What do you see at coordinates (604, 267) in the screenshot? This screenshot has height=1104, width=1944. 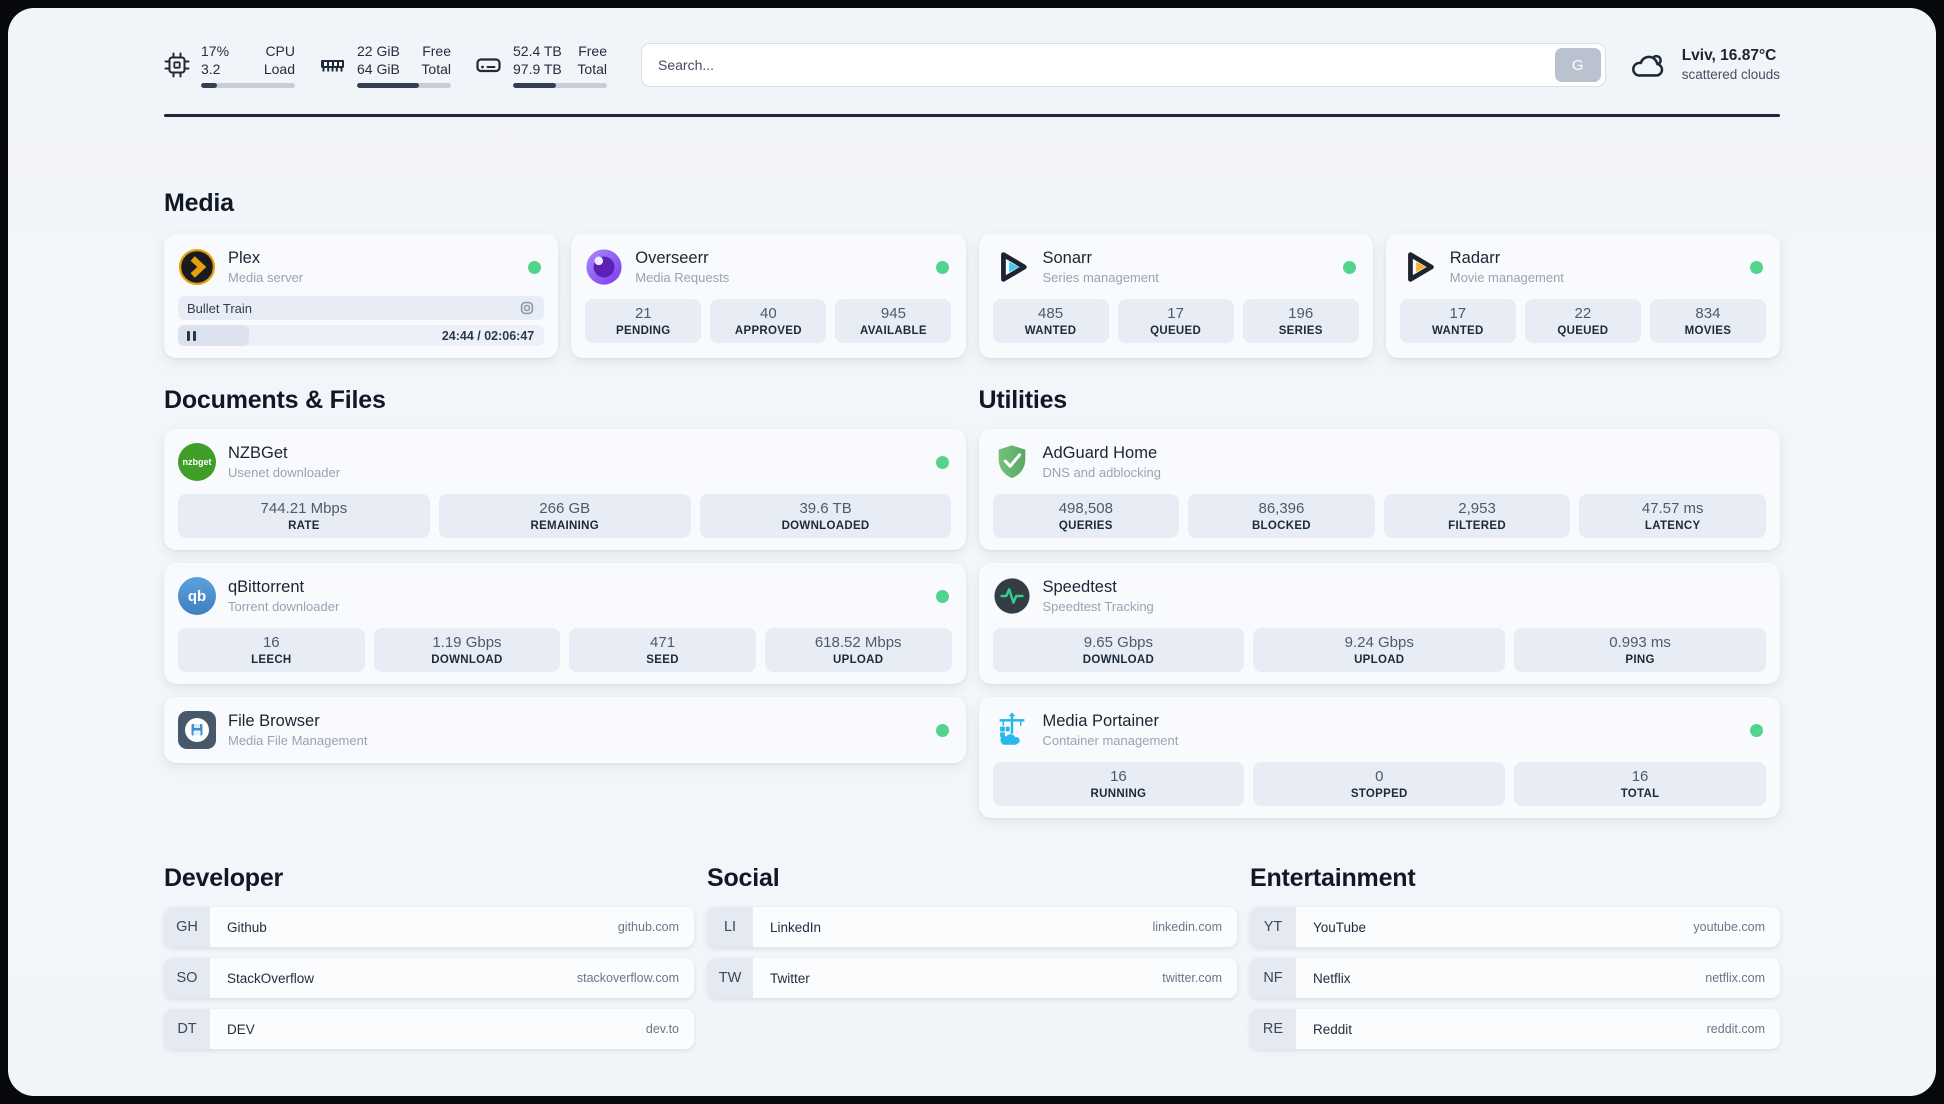 I see `overseerr-icon` at bounding box center [604, 267].